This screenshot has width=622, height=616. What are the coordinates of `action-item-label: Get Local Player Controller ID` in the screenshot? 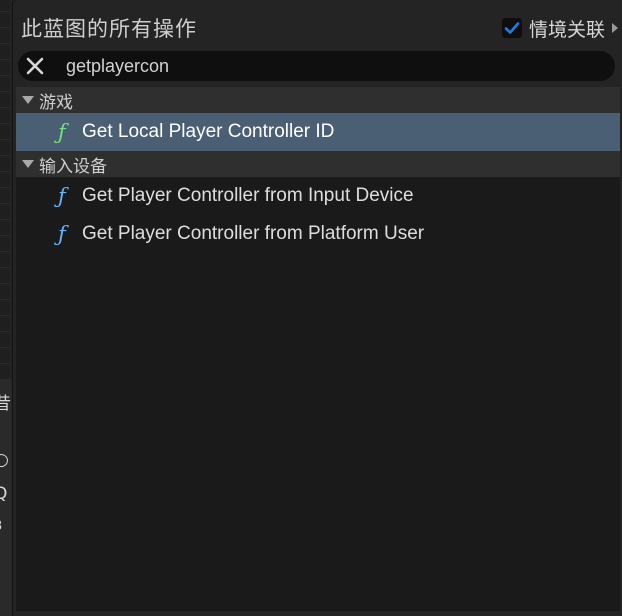 It's located at (208, 131).